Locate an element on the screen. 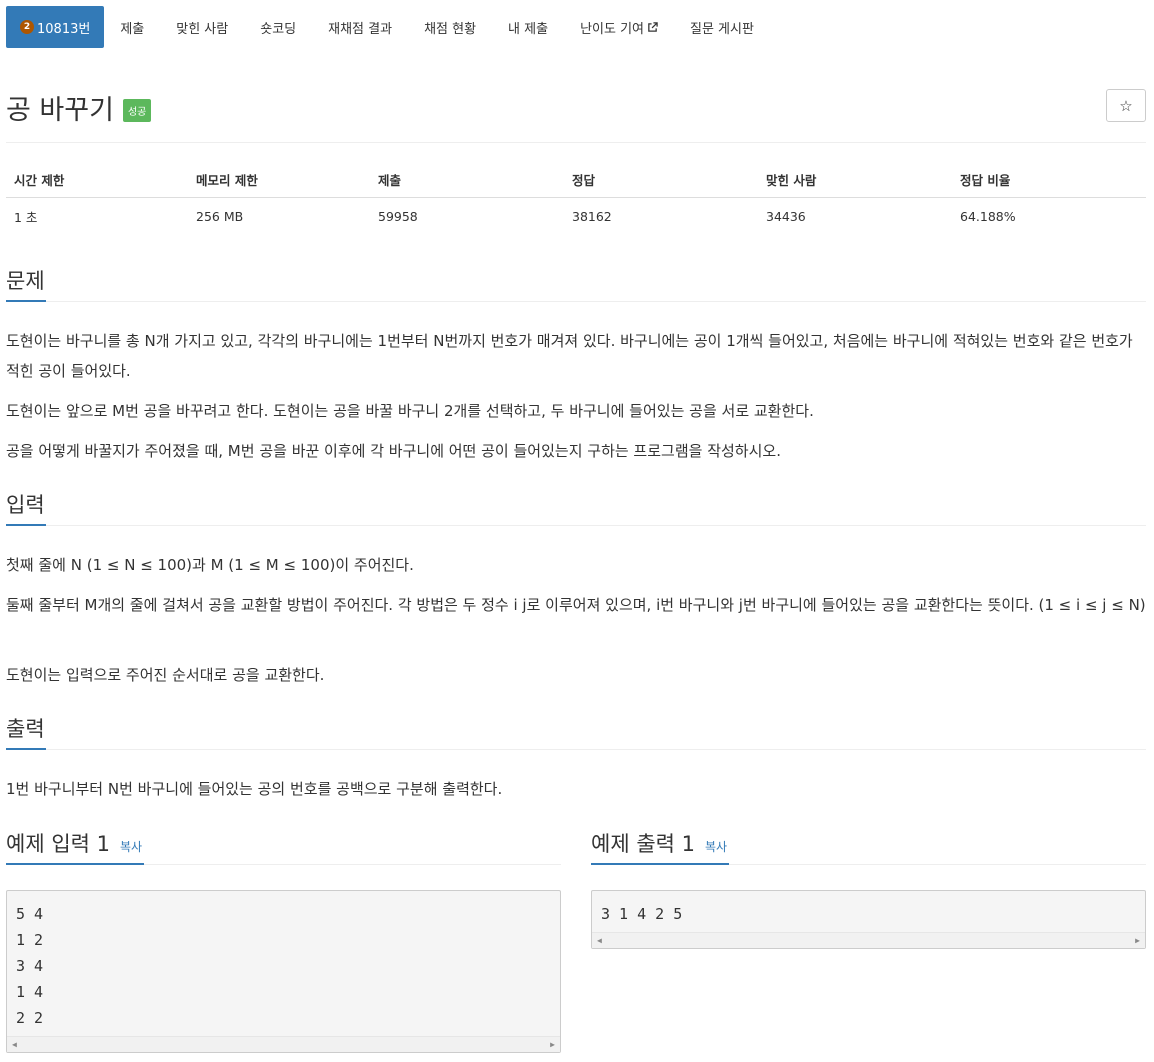 This screenshot has height=1062, width=1154. header-time-limit: 시간 제한 is located at coordinates (39, 180).